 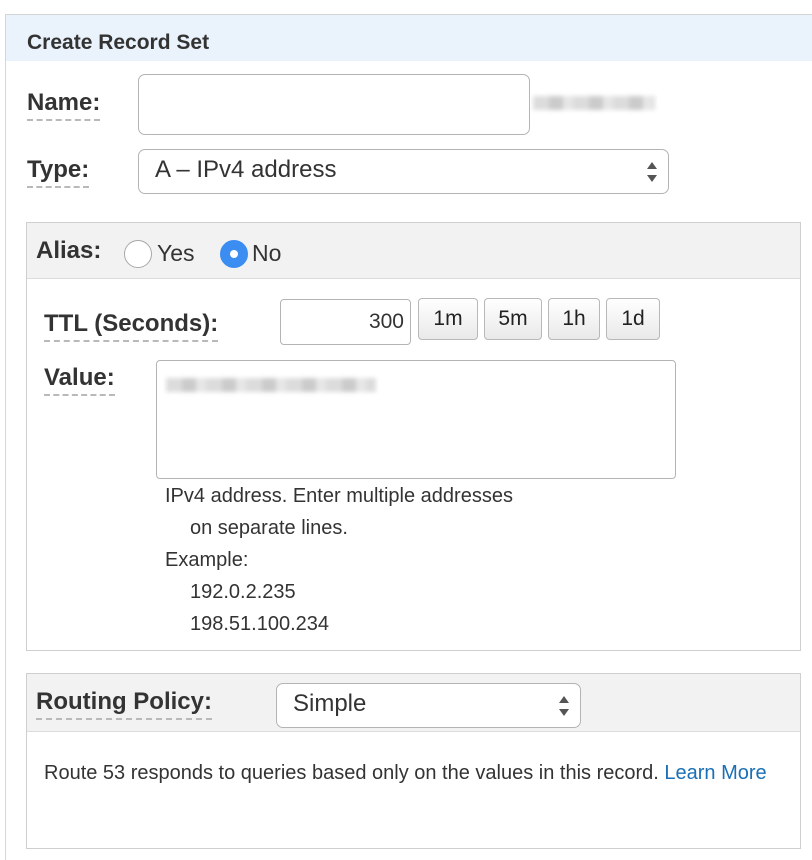 What do you see at coordinates (594, 103) in the screenshot?
I see `redacted-domain` at bounding box center [594, 103].